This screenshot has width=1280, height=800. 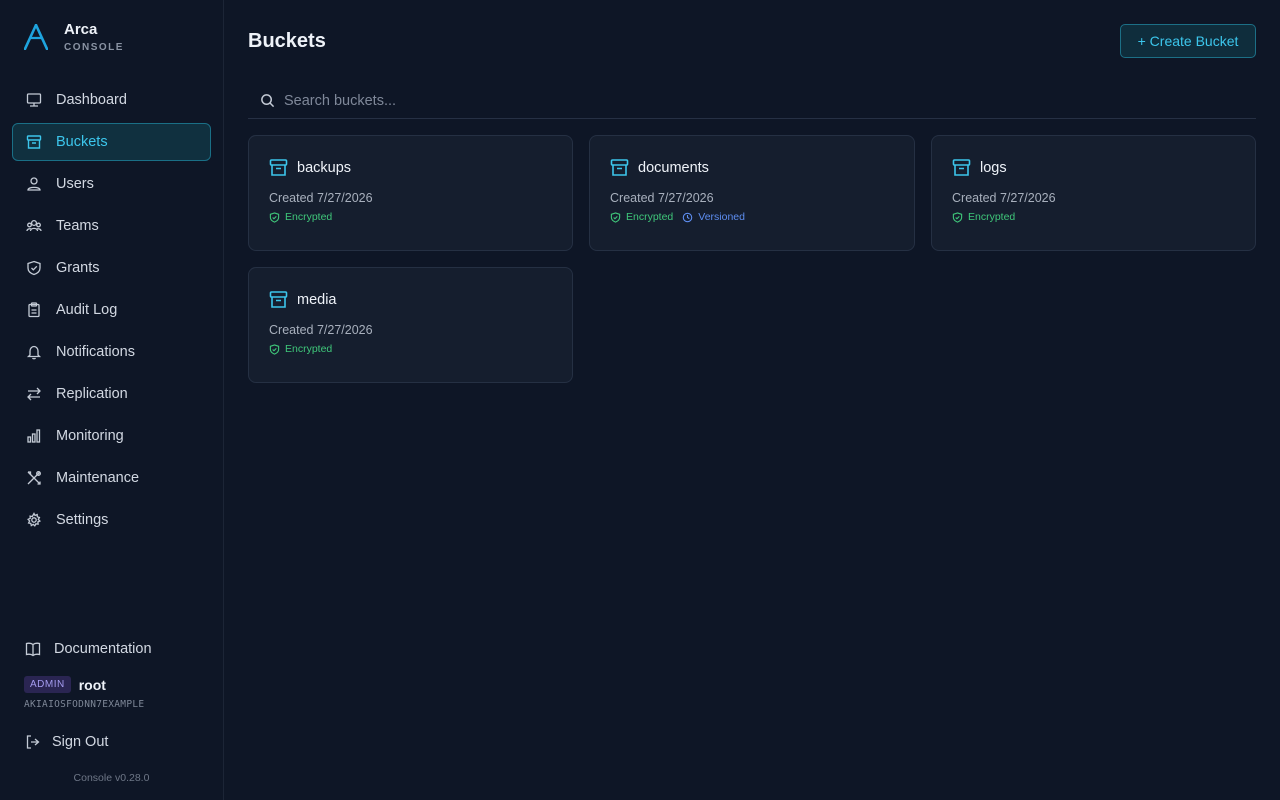 What do you see at coordinates (34, 184) in the screenshot?
I see `user-icon` at bounding box center [34, 184].